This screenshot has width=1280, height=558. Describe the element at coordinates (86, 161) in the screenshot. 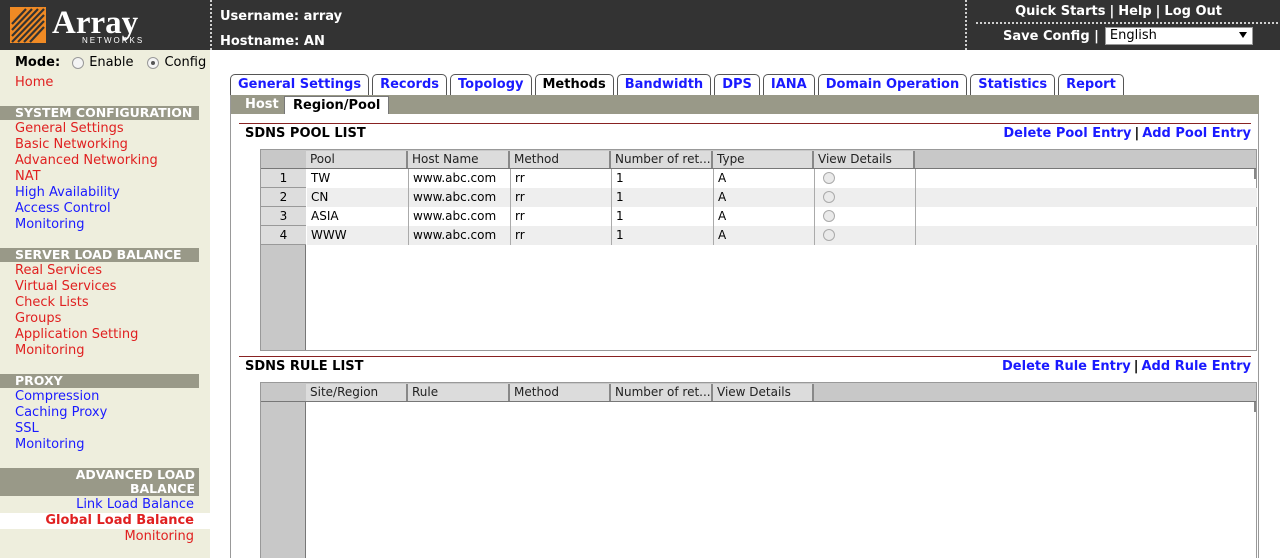

I see `sidebar-item-advanced-networking: Advanced Networking` at that location.